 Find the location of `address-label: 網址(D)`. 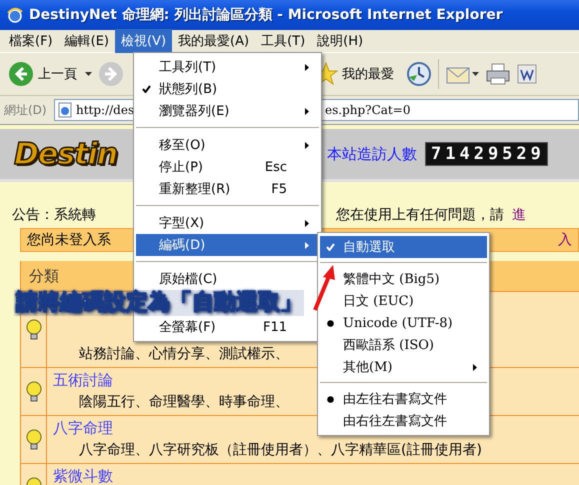

address-label: 網址(D) is located at coordinates (26, 110).